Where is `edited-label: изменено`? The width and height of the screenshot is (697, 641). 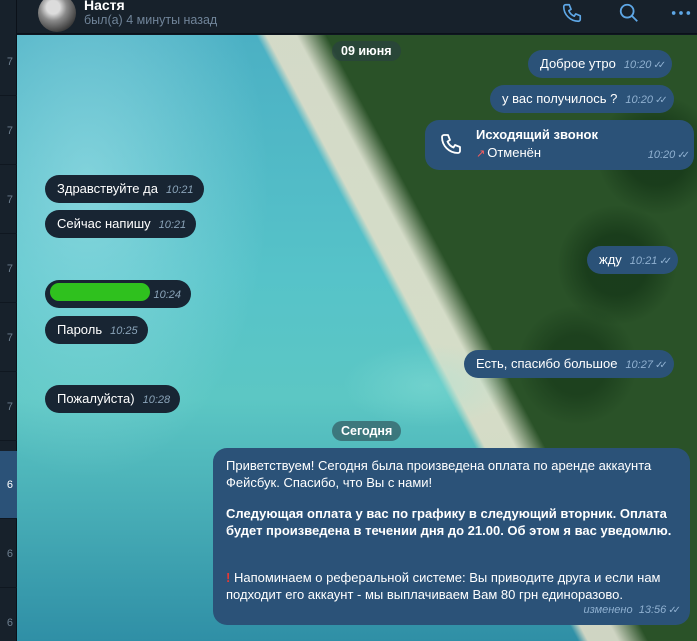
edited-label: изменено is located at coordinates (608, 610).